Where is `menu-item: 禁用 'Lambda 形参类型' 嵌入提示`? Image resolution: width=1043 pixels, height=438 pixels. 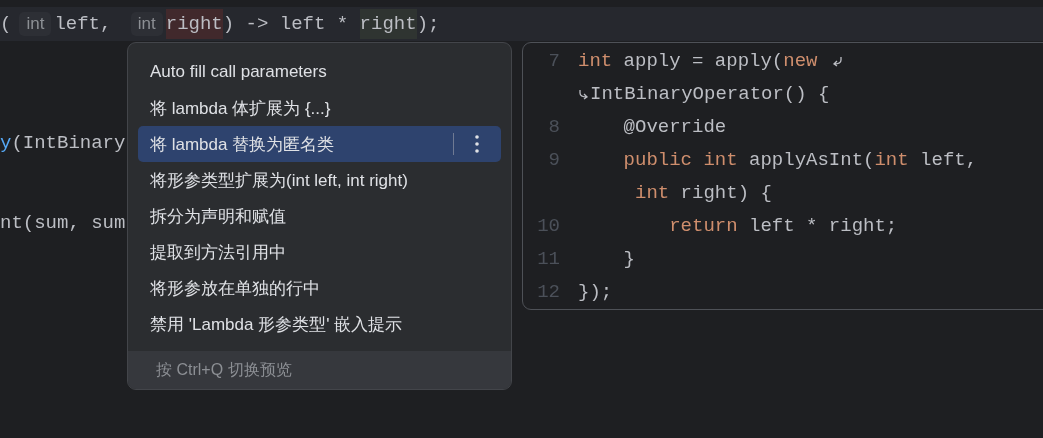
menu-item: 禁用 'Lambda 形参类型' 嵌入提示 is located at coordinates (319, 324).